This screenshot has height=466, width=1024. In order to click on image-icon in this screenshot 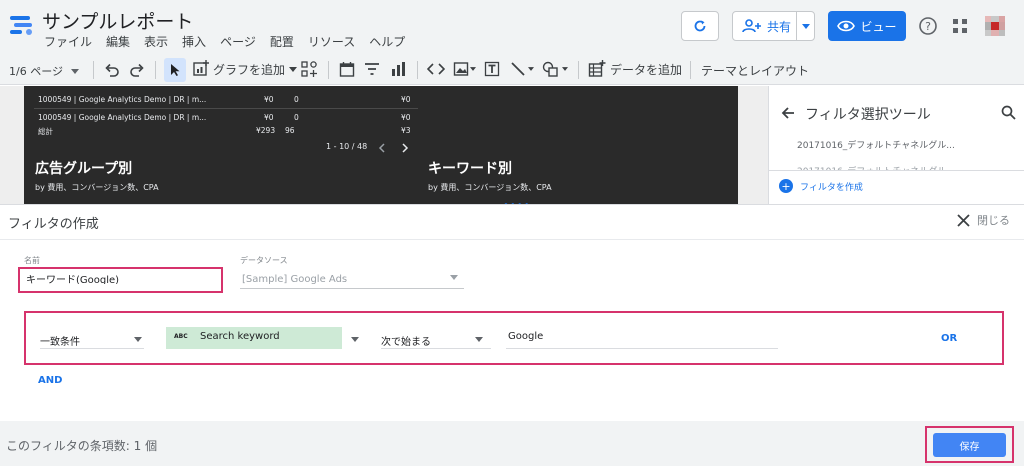, I will do `click(461, 69)`.